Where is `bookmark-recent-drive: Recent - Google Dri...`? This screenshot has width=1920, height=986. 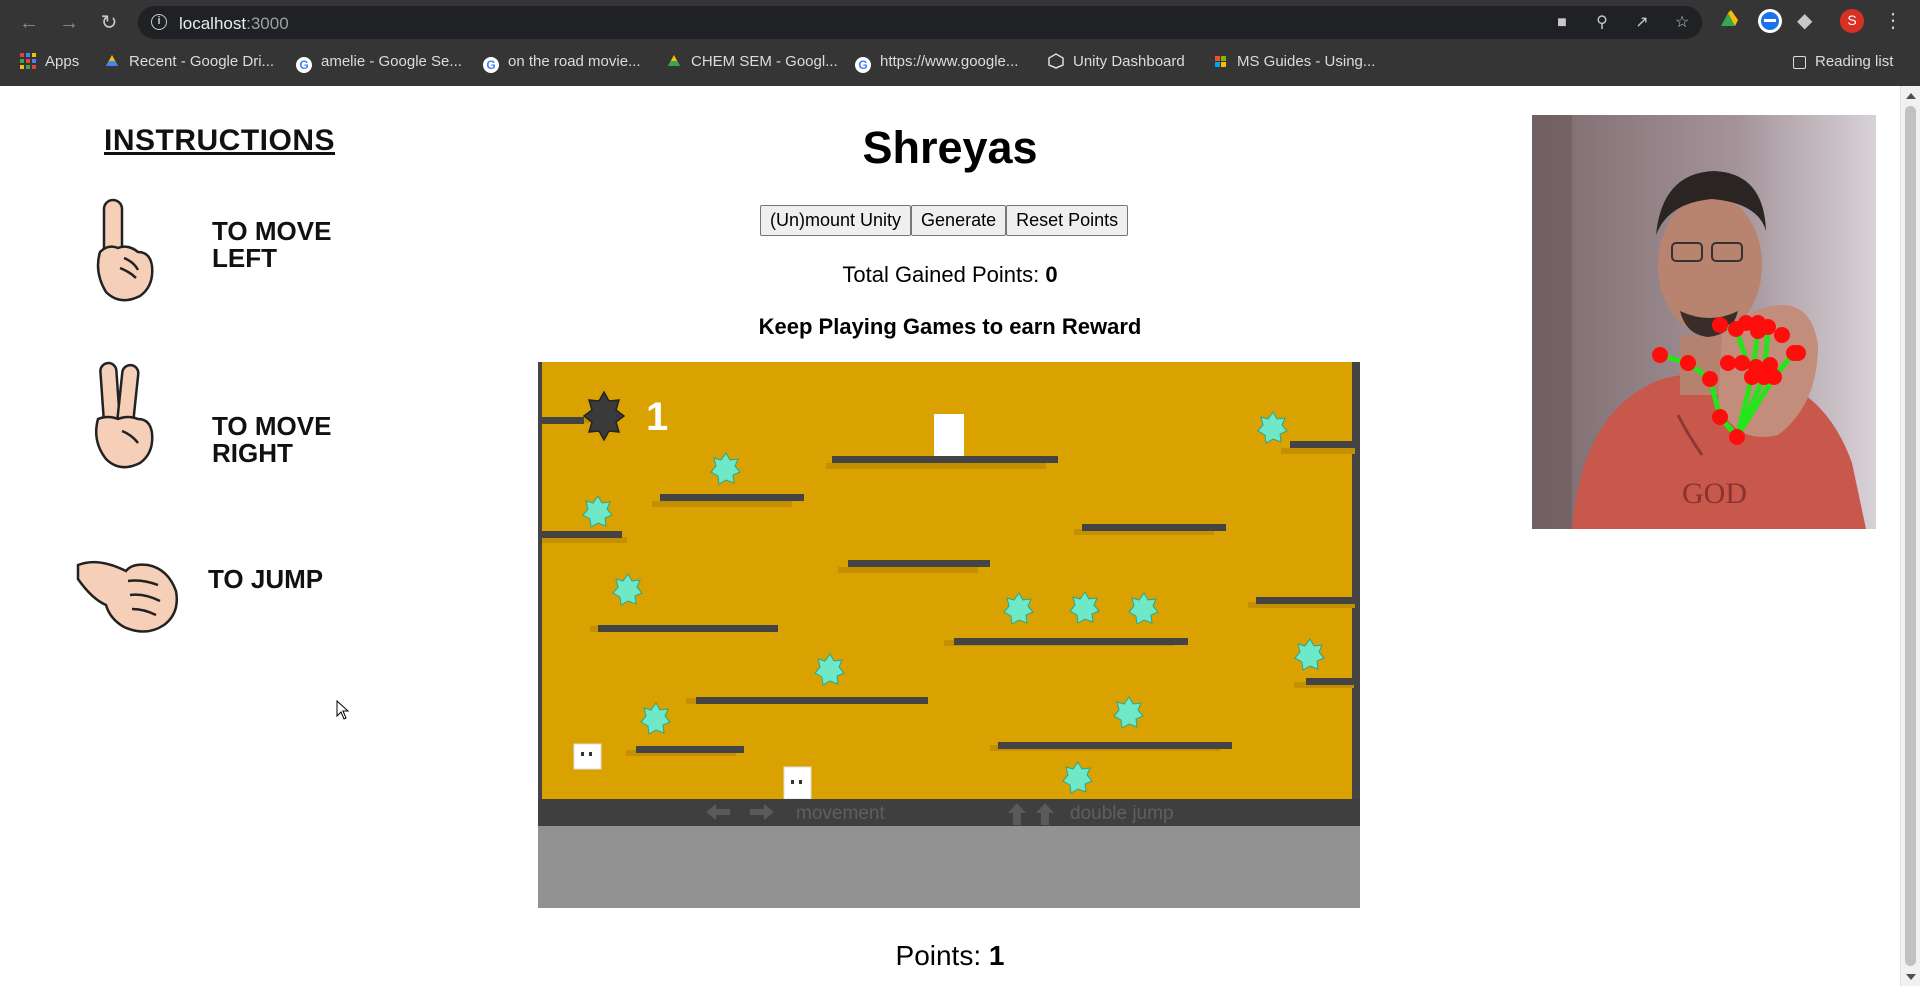 bookmark-recent-drive: Recent - Google Dri... is located at coordinates (189, 62).